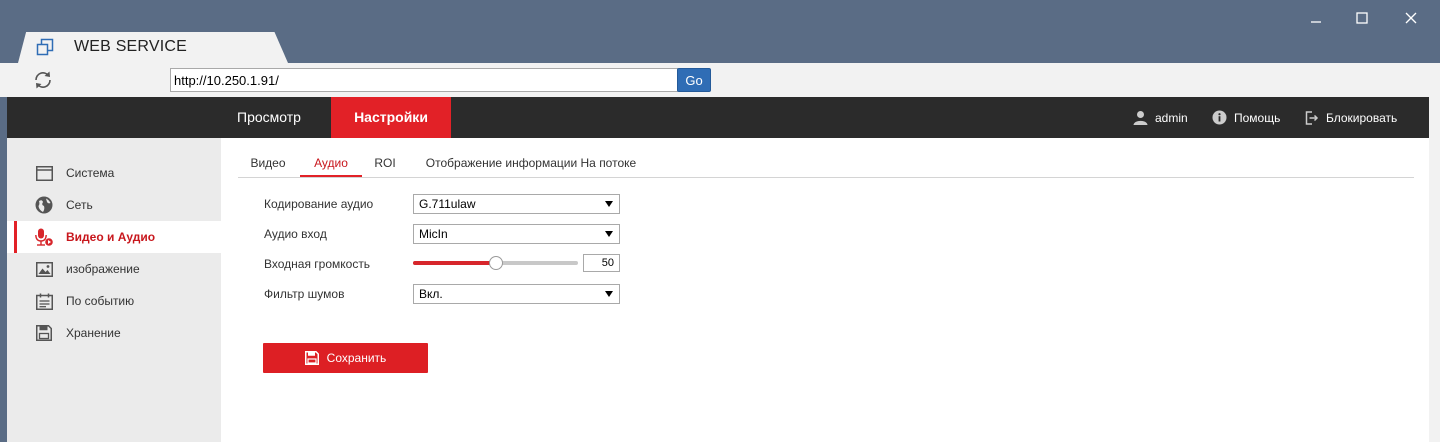 The width and height of the screenshot is (1440, 442). I want to click on sidebar-item-event: По событию, so click(114, 301).